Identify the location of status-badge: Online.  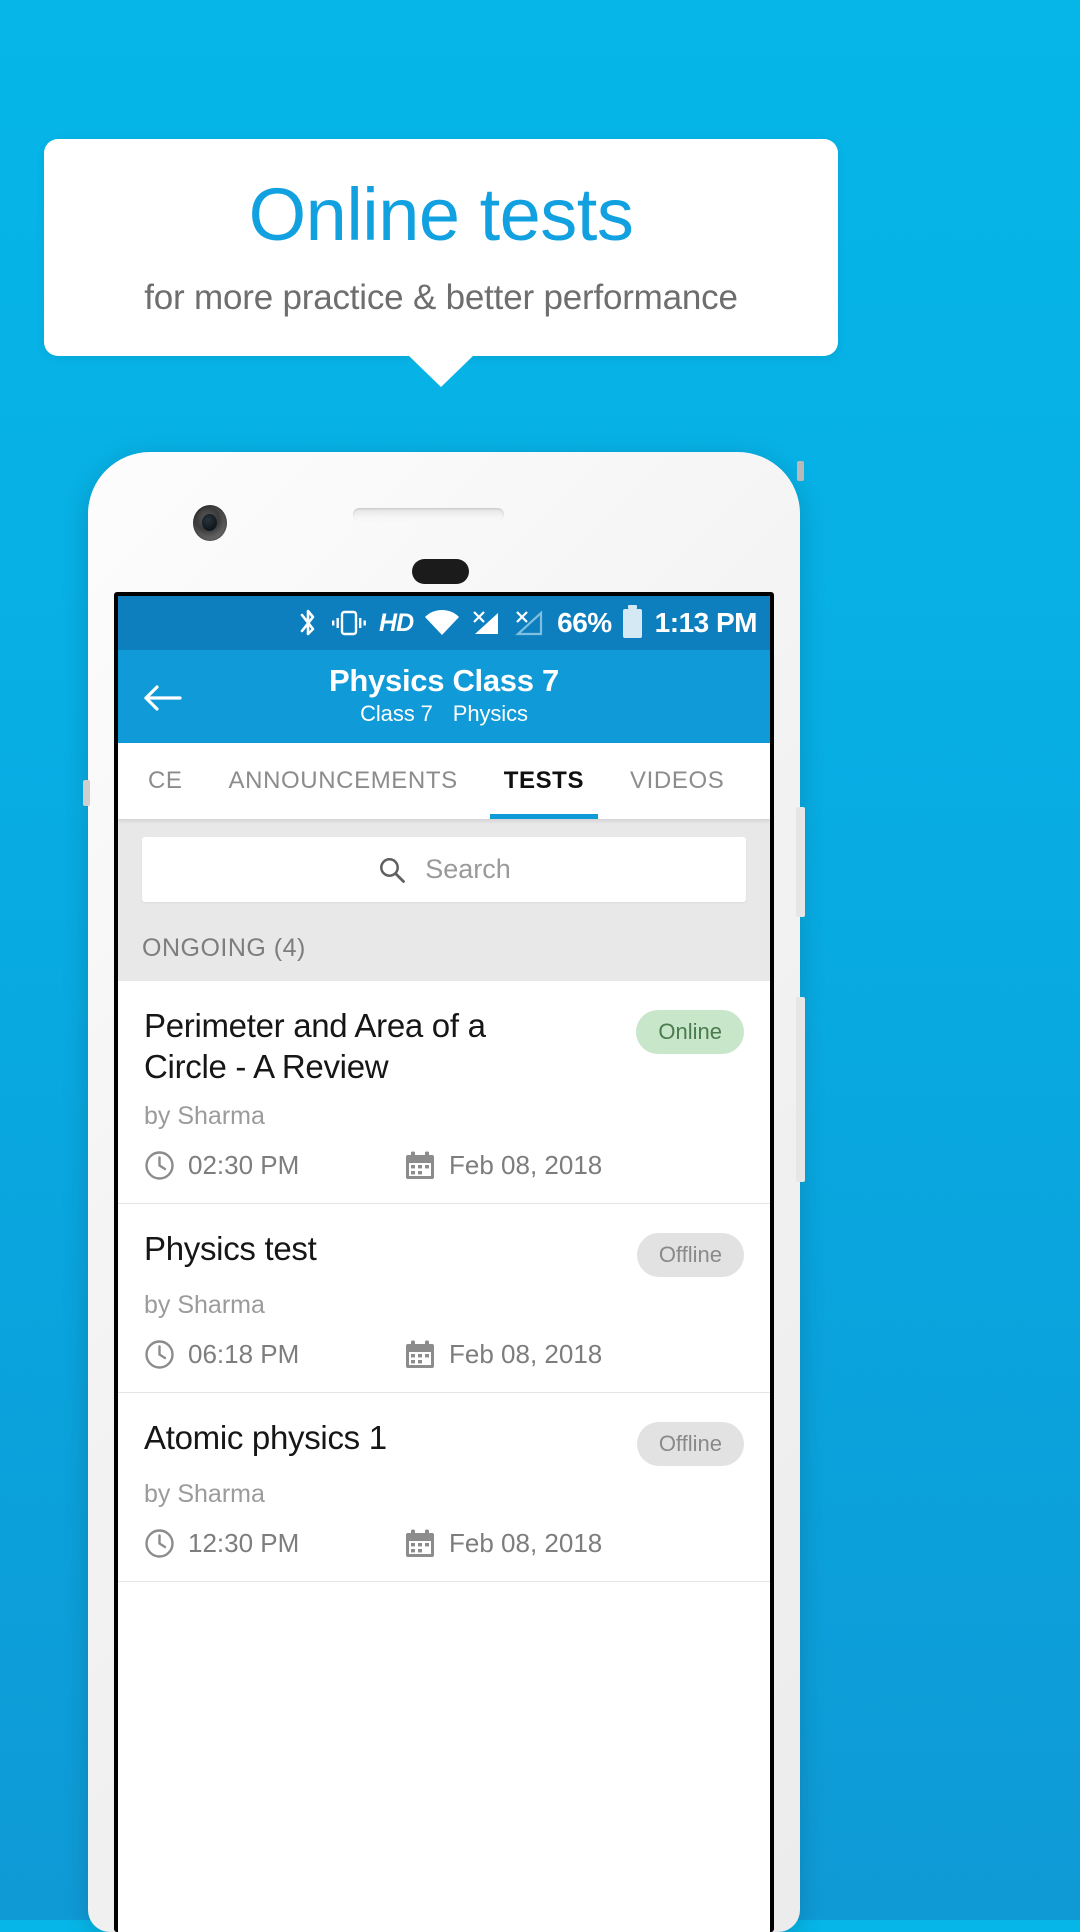
(690, 1032).